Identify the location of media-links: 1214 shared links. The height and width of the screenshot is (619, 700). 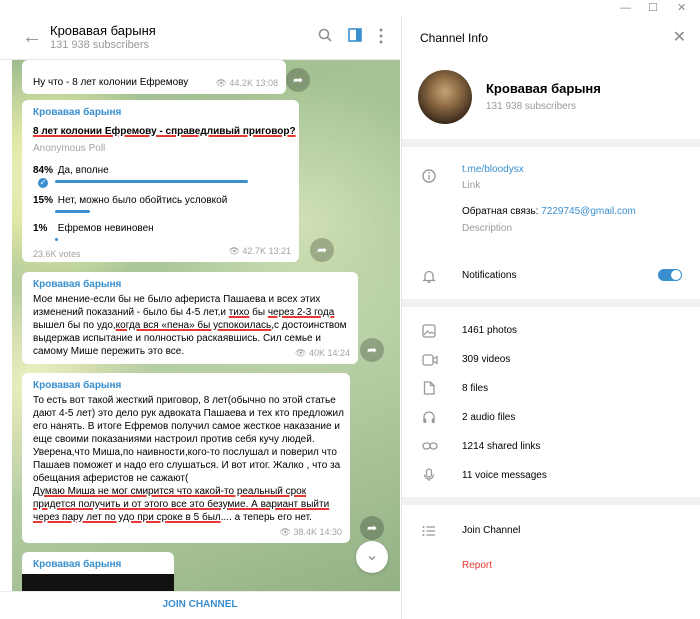
(501, 446).